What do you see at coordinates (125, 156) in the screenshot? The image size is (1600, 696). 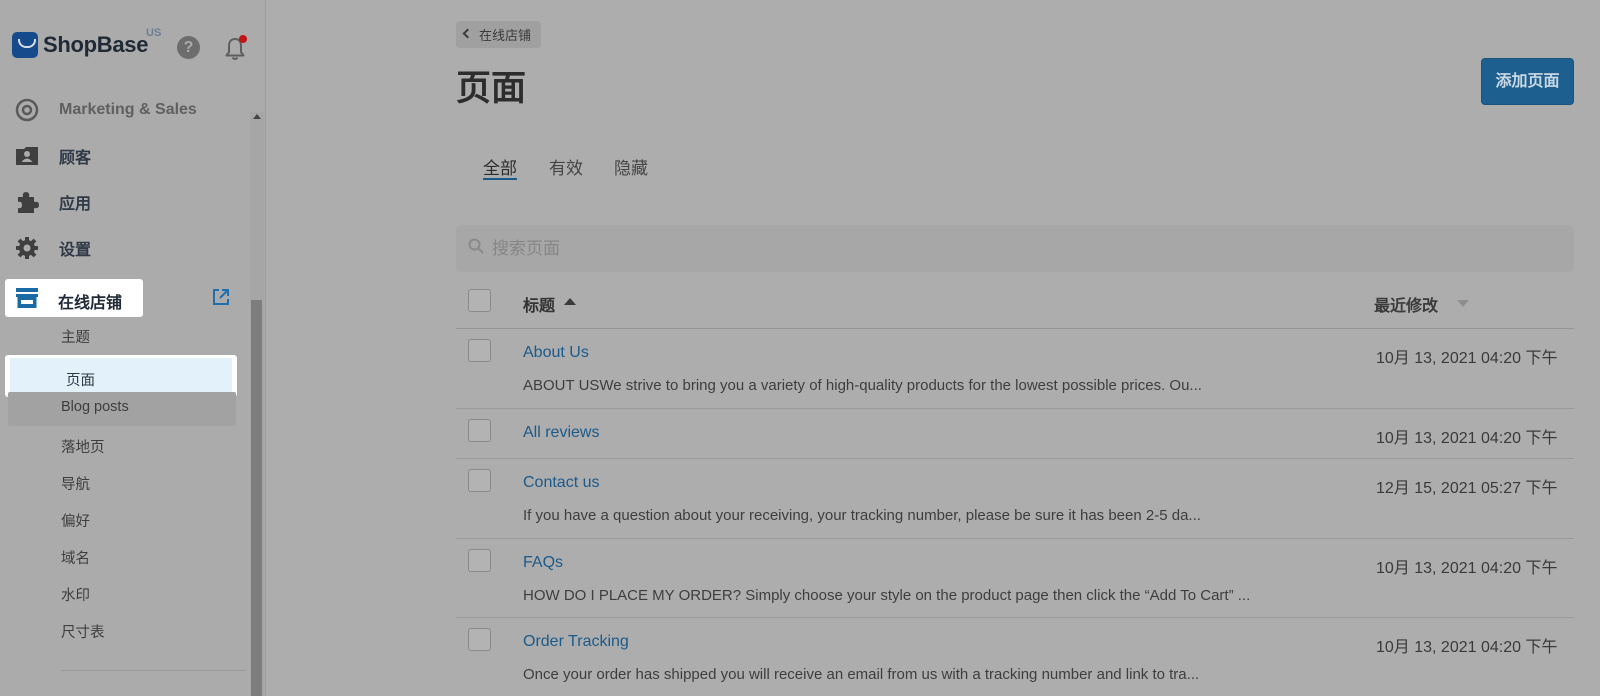 I see `sidebar-item-customers: 顾客` at bounding box center [125, 156].